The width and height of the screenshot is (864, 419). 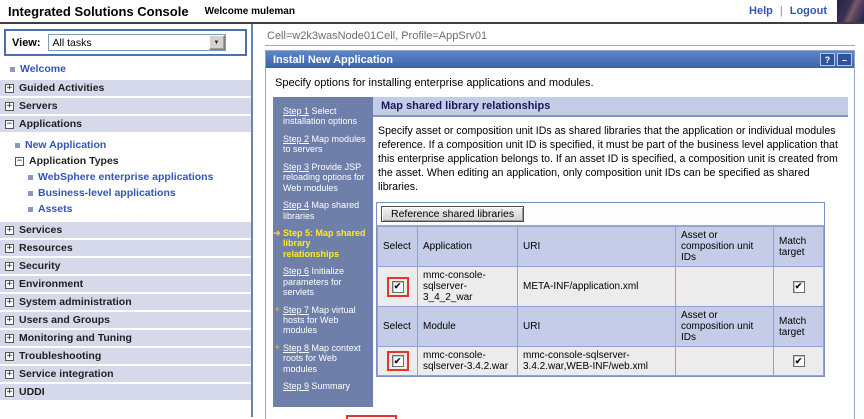 I want to click on sidebar-section-services: + Services, so click(x=125, y=230).